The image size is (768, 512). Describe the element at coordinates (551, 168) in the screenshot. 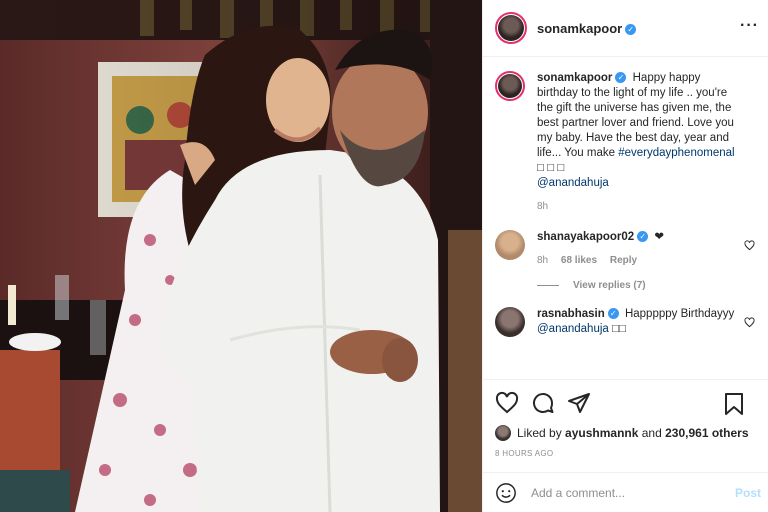

I see `caption-emojis: □ □ □` at that location.